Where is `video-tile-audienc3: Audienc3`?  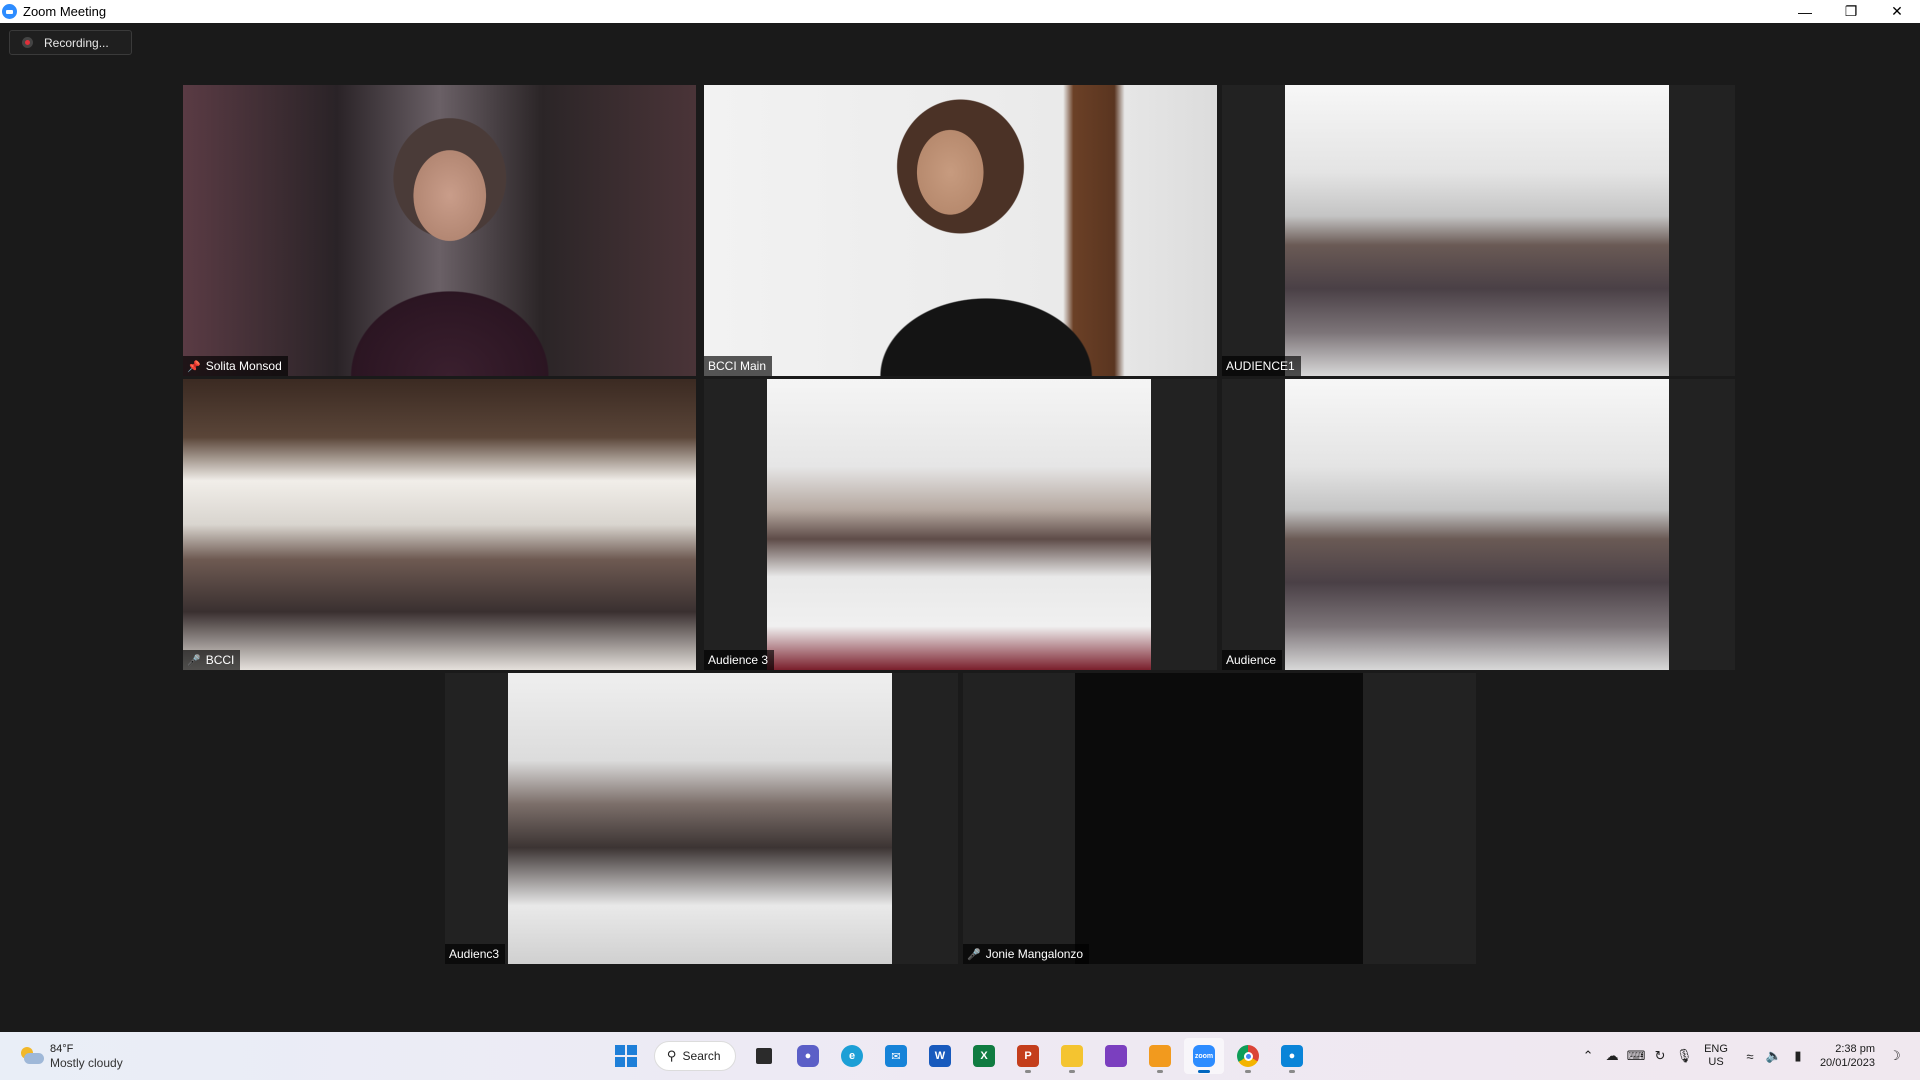
video-tile-audienc3: Audienc3 is located at coordinates (701, 818).